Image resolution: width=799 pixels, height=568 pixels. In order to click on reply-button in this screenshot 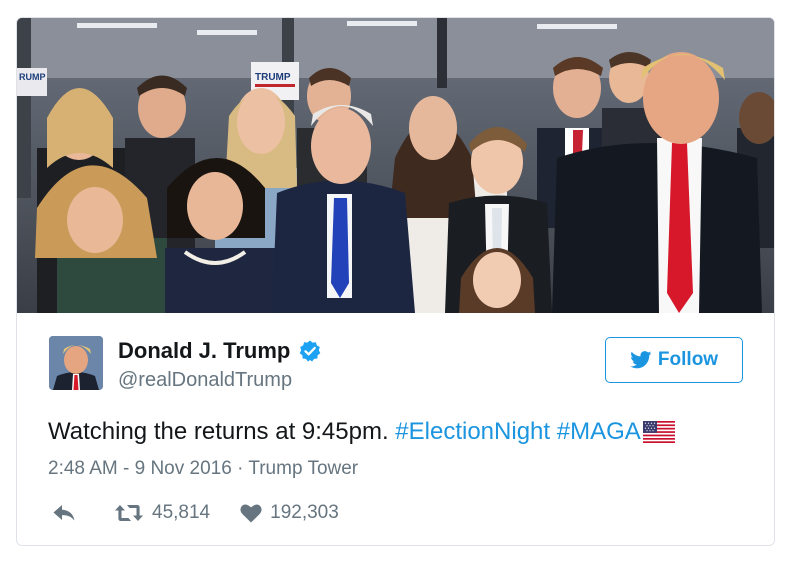, I will do `click(64, 513)`.